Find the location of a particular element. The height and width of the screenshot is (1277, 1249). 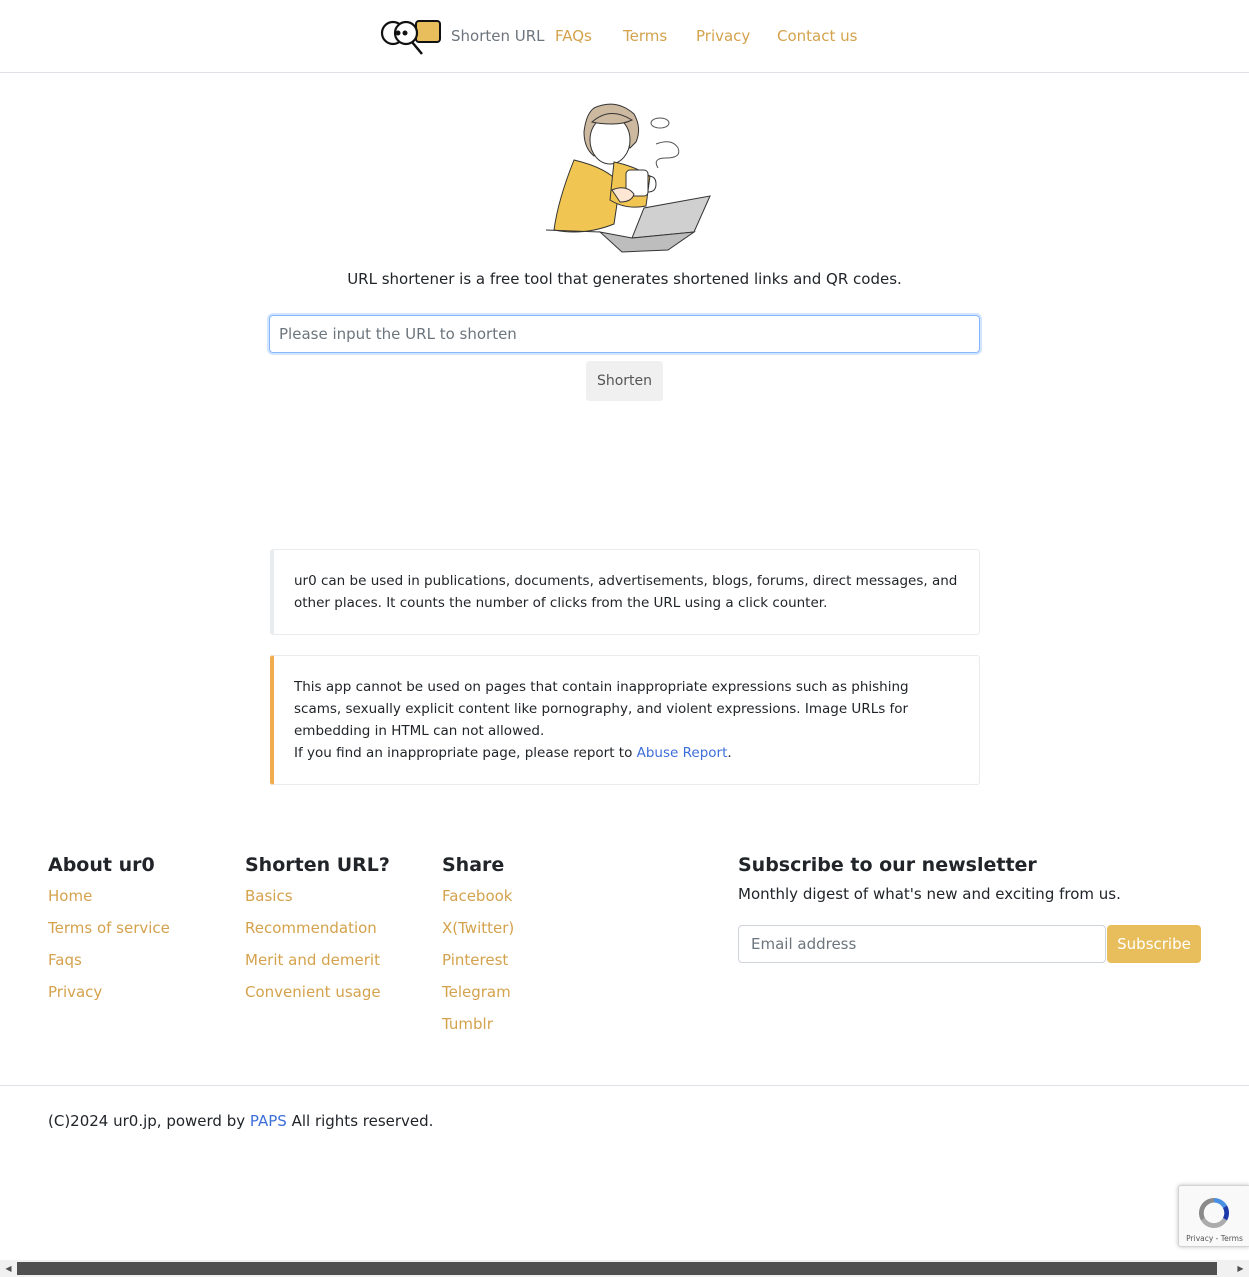

scroll-right-icon: ▶ is located at coordinates (1240, 1268).